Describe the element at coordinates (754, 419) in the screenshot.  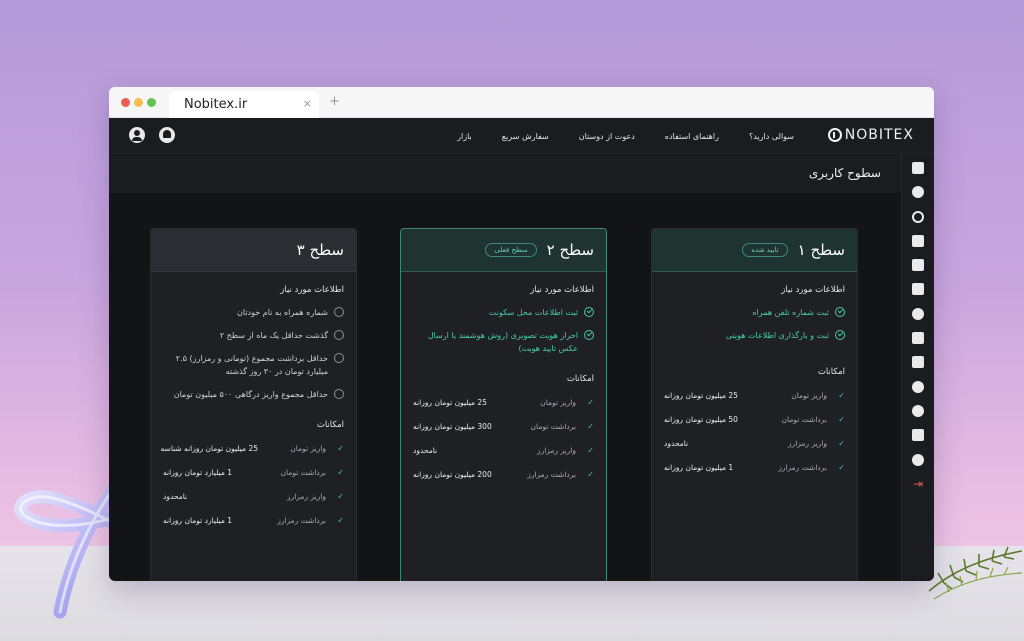
I see `feature-row: ✓ برداشت تومان 50 میلیون تومان روزانه` at that location.